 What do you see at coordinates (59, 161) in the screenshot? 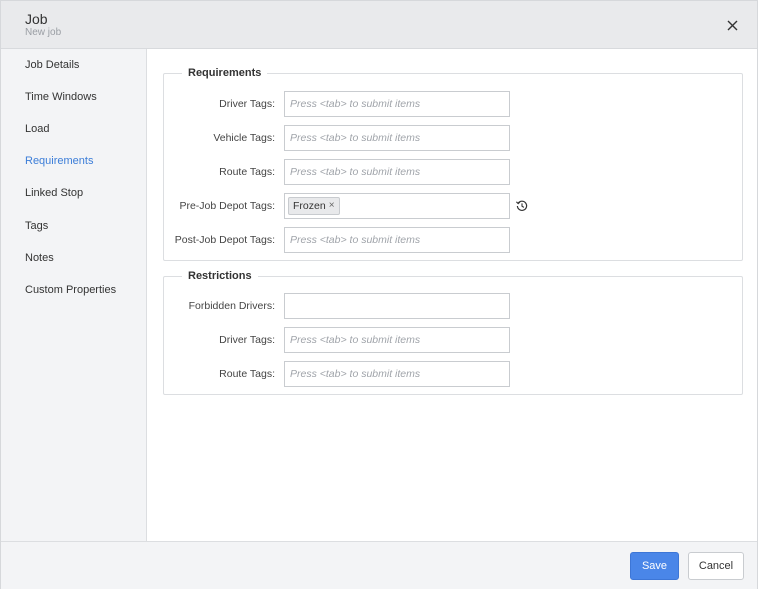
I see `sidebar-item-requirements: Requirements` at bounding box center [59, 161].